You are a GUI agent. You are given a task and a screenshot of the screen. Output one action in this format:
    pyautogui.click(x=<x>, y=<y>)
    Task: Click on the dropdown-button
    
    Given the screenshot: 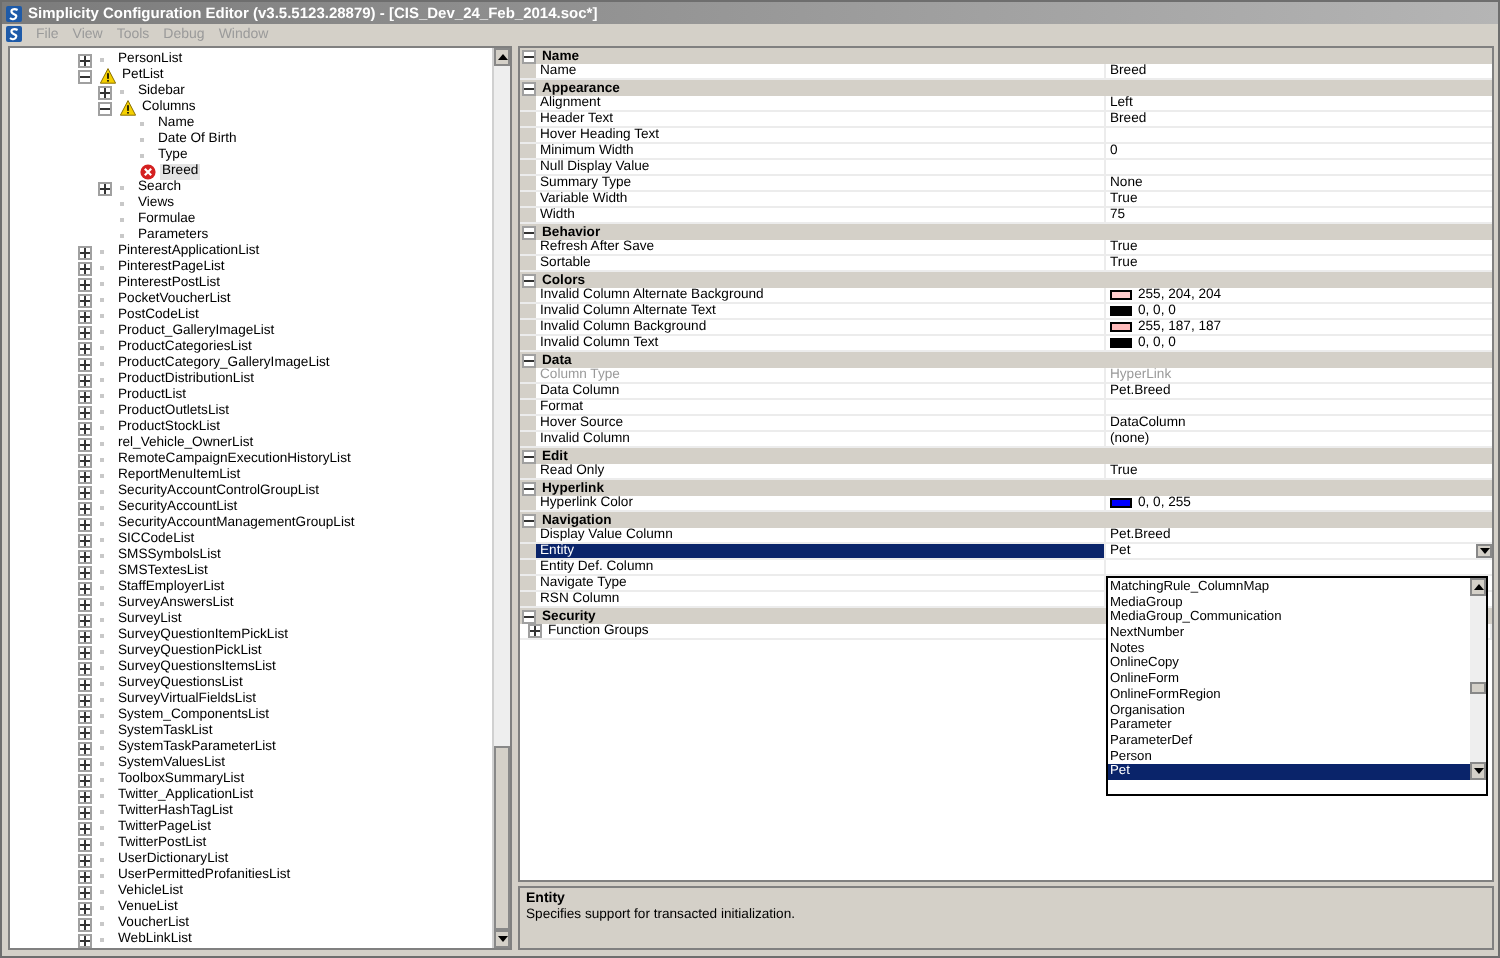 What is the action you would take?
    pyautogui.click(x=1484, y=551)
    